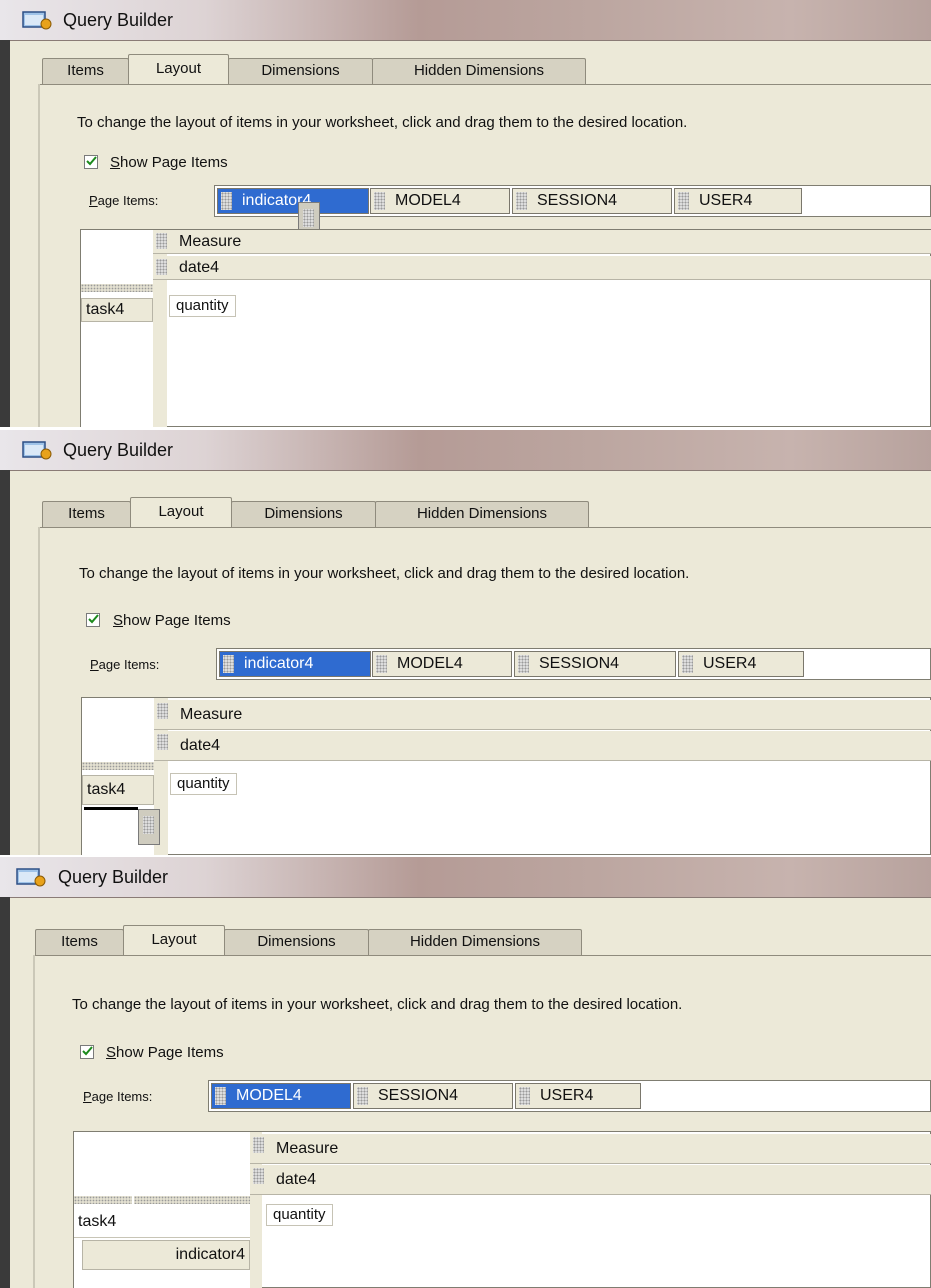 The height and width of the screenshot is (1288, 931). What do you see at coordinates (111, 808) in the screenshot?
I see `drop-position-marker` at bounding box center [111, 808].